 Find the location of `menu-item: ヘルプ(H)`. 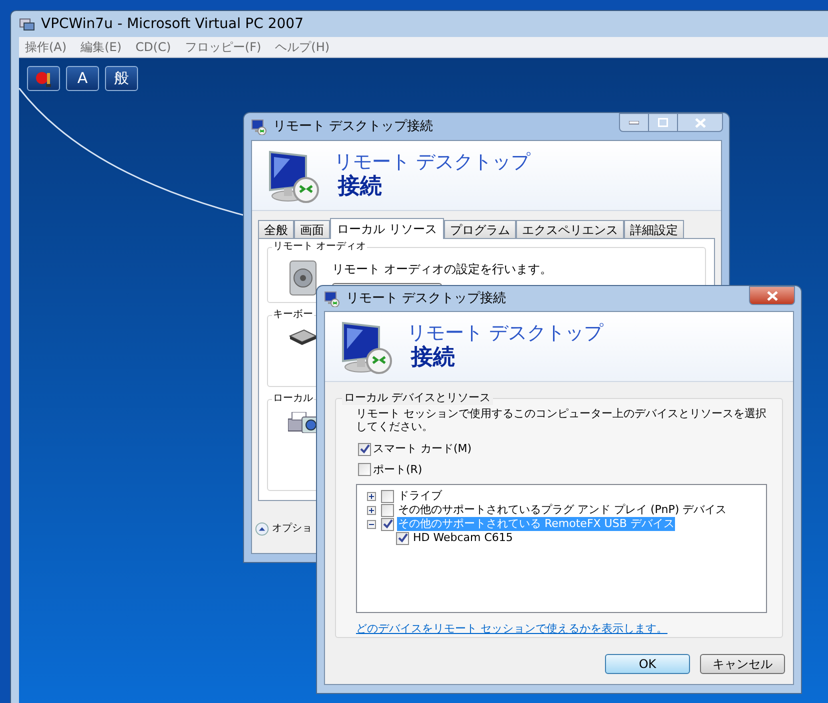

menu-item: ヘルプ(H) is located at coordinates (302, 47).